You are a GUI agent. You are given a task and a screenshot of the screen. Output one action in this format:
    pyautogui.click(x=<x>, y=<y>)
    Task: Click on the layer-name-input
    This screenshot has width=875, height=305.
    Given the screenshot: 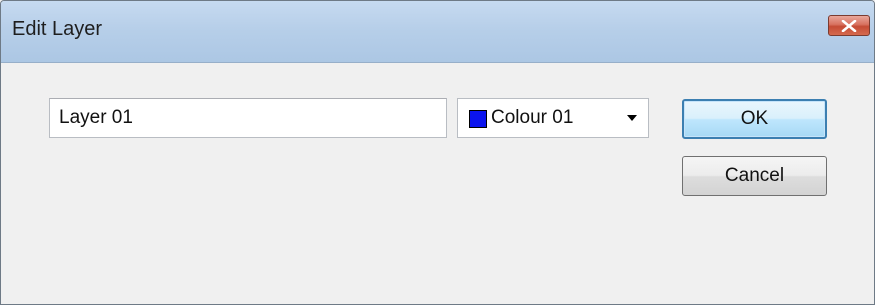 What is the action you would take?
    pyautogui.click(x=248, y=118)
    